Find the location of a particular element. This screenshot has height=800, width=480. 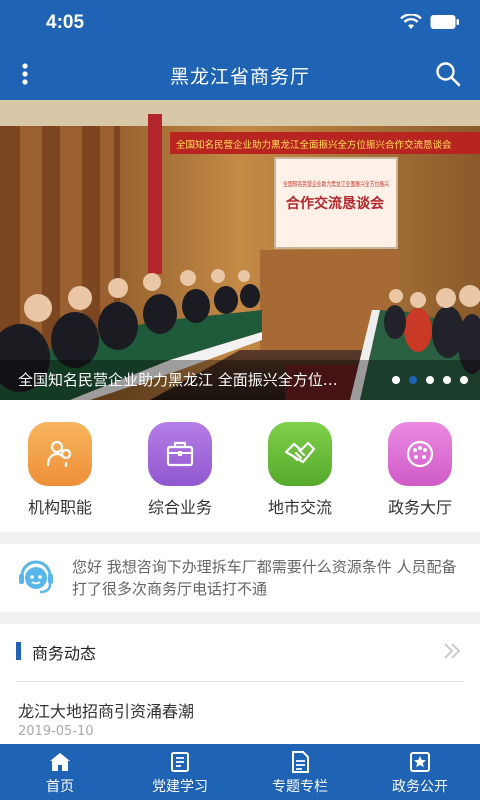

nav-bar: 黑龙江省商务厅 is located at coordinates (240, 74).